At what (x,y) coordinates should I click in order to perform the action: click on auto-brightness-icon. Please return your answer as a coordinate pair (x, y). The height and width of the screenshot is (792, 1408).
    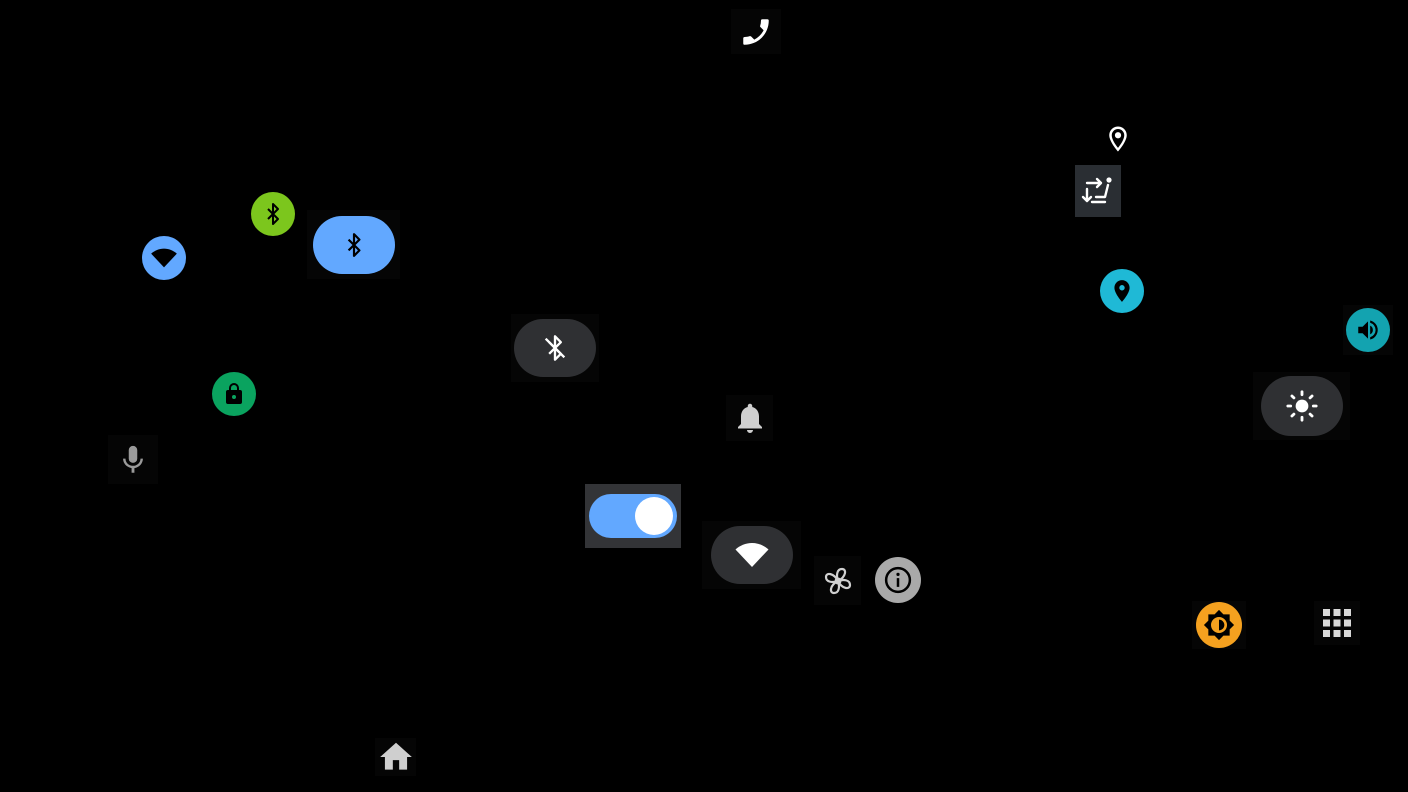
    Looking at the image, I should click on (1219, 625).